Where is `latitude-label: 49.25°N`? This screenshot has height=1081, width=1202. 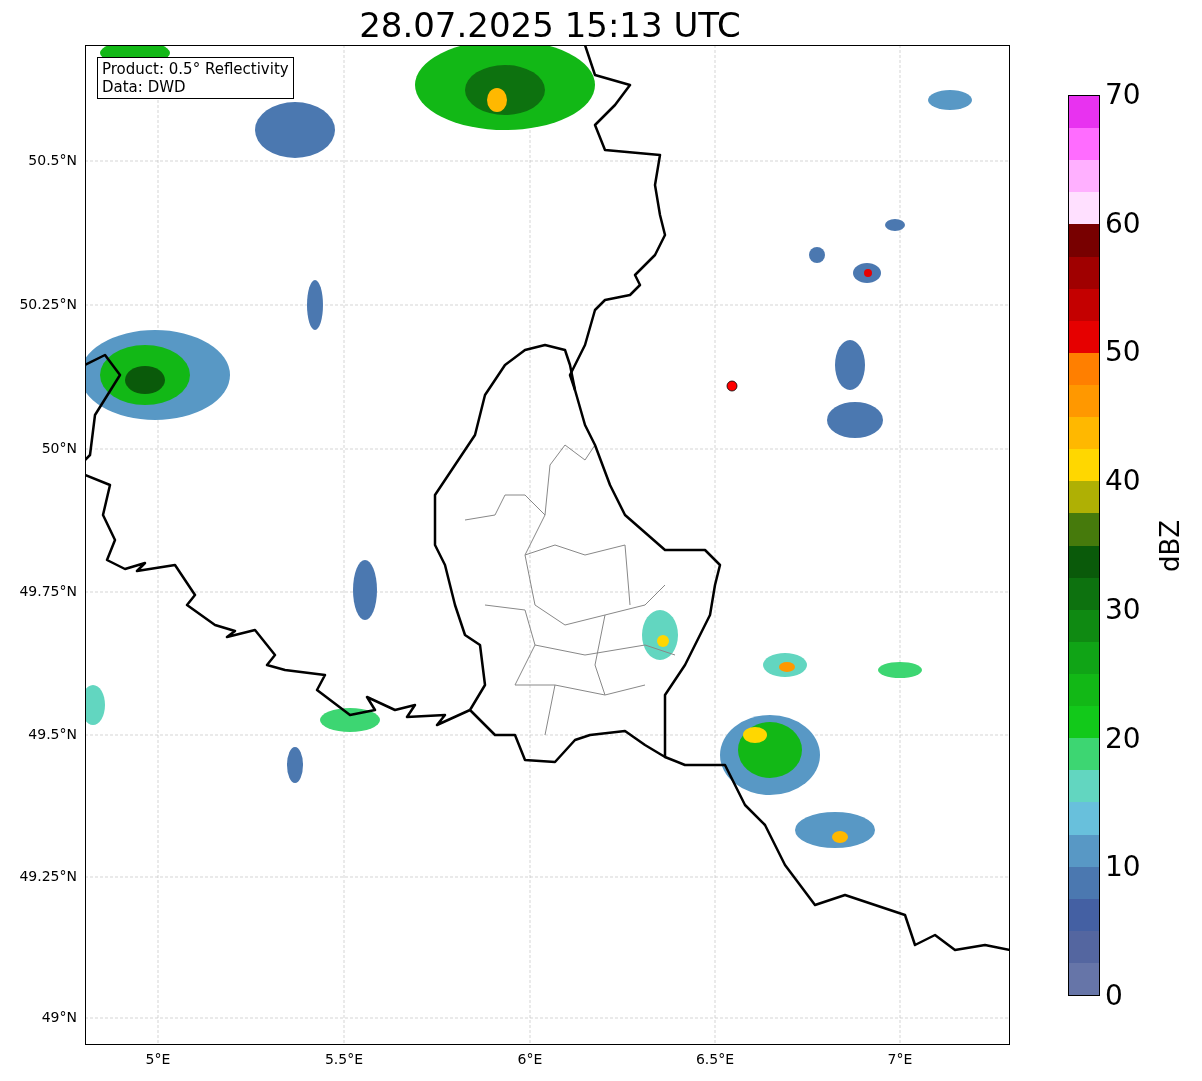
latitude-label: 49.25°N is located at coordinates (48, 876).